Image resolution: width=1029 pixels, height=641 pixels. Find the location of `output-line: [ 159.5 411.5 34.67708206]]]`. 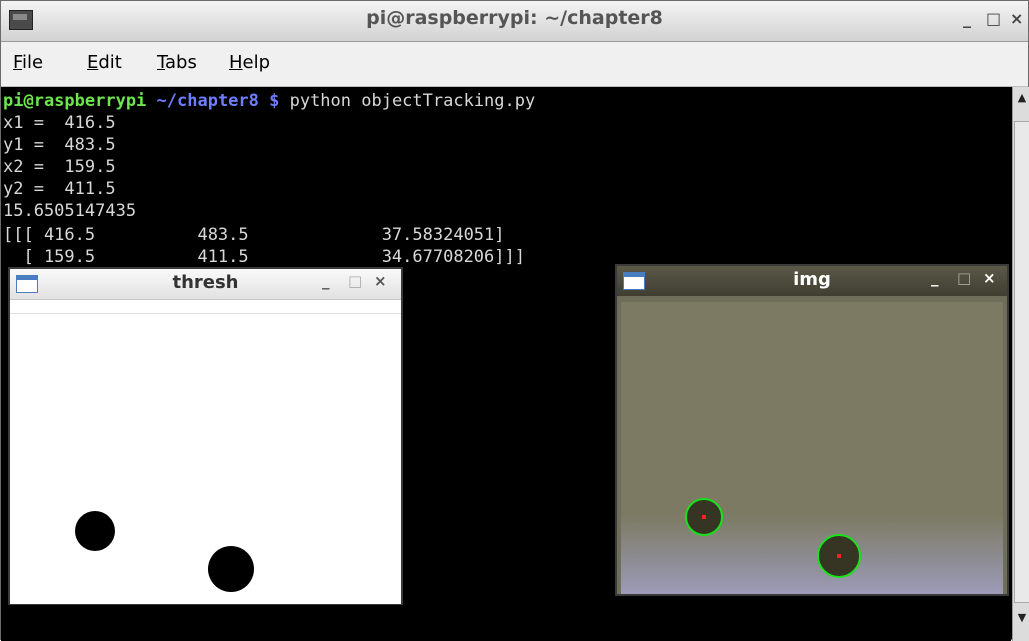

output-line: [ 159.5 411.5 34.67708206]]] is located at coordinates (264, 257).